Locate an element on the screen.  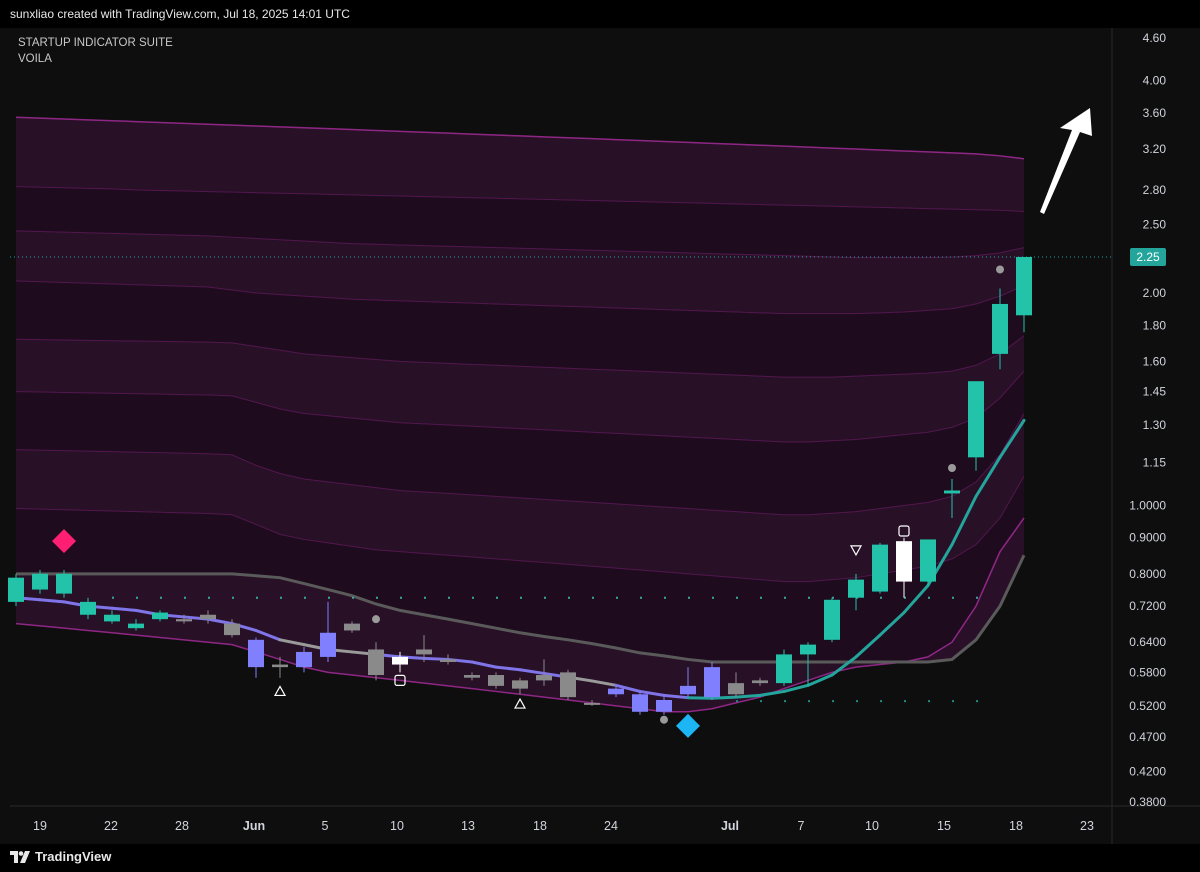
x-tick-label: 15 is located at coordinates (944, 826).